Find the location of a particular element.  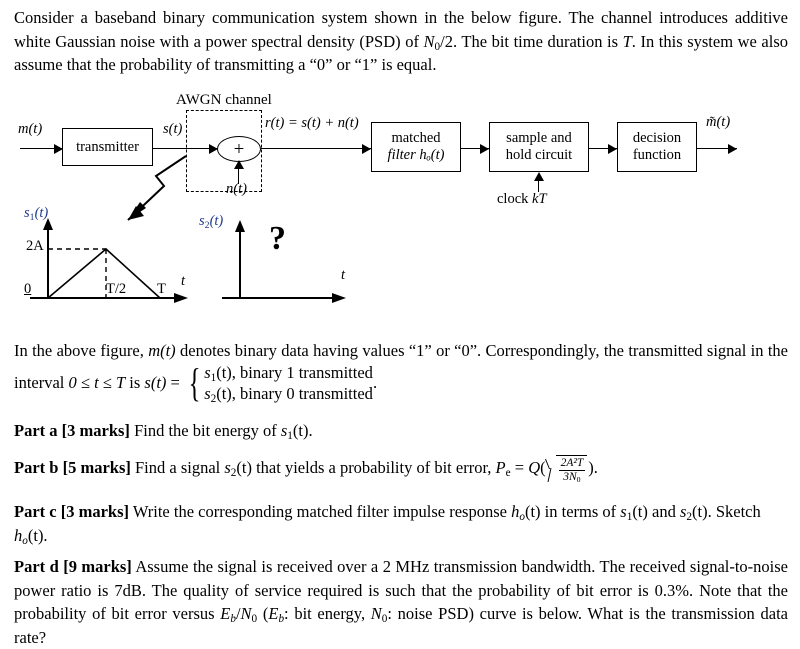

part-c-label: Part c [3 marks] is located at coordinates (72, 511).